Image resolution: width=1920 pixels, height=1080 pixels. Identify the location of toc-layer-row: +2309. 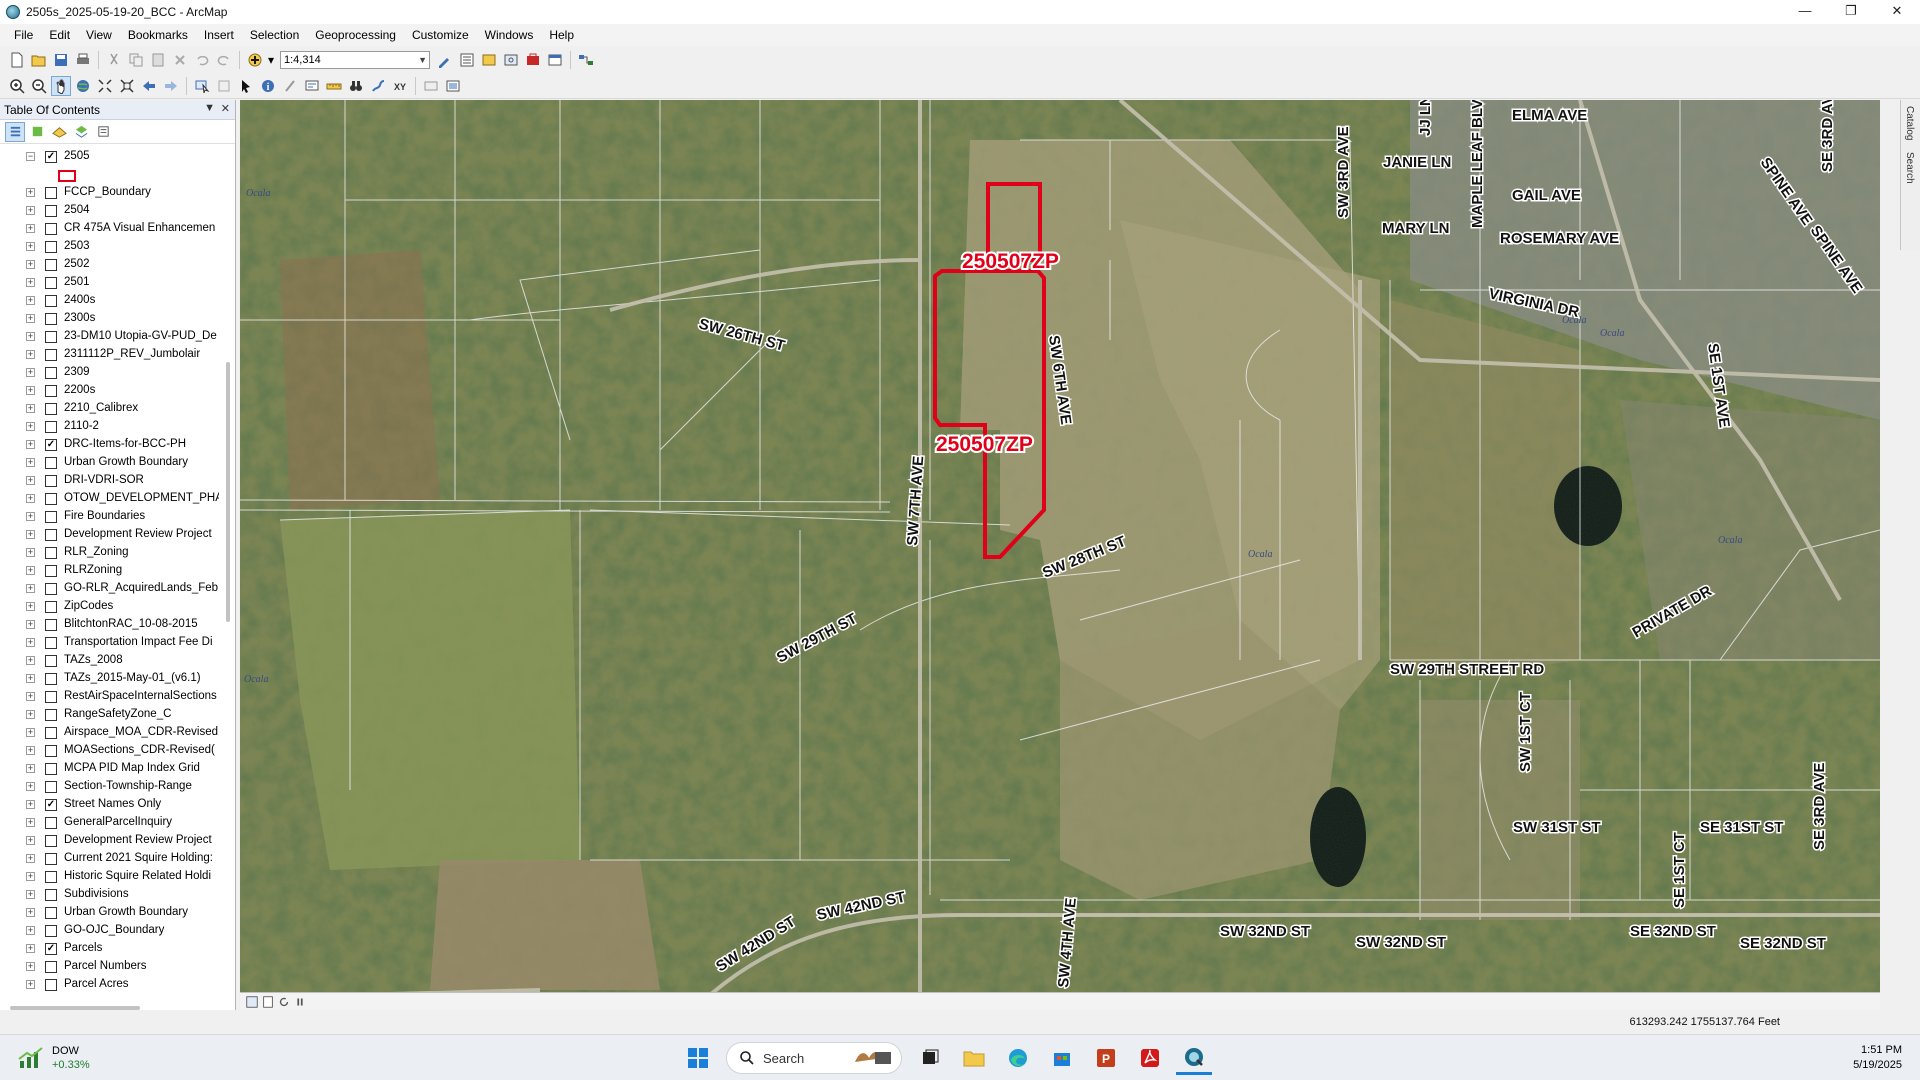
(111, 373).